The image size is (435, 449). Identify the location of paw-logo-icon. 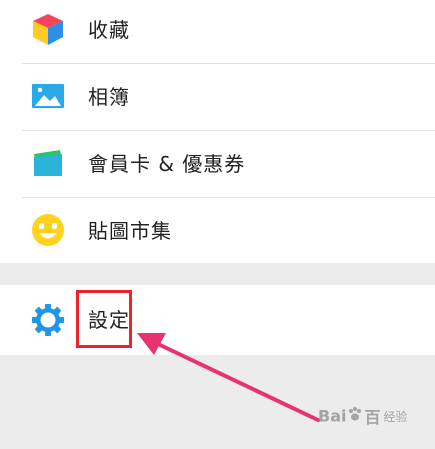
(355, 416).